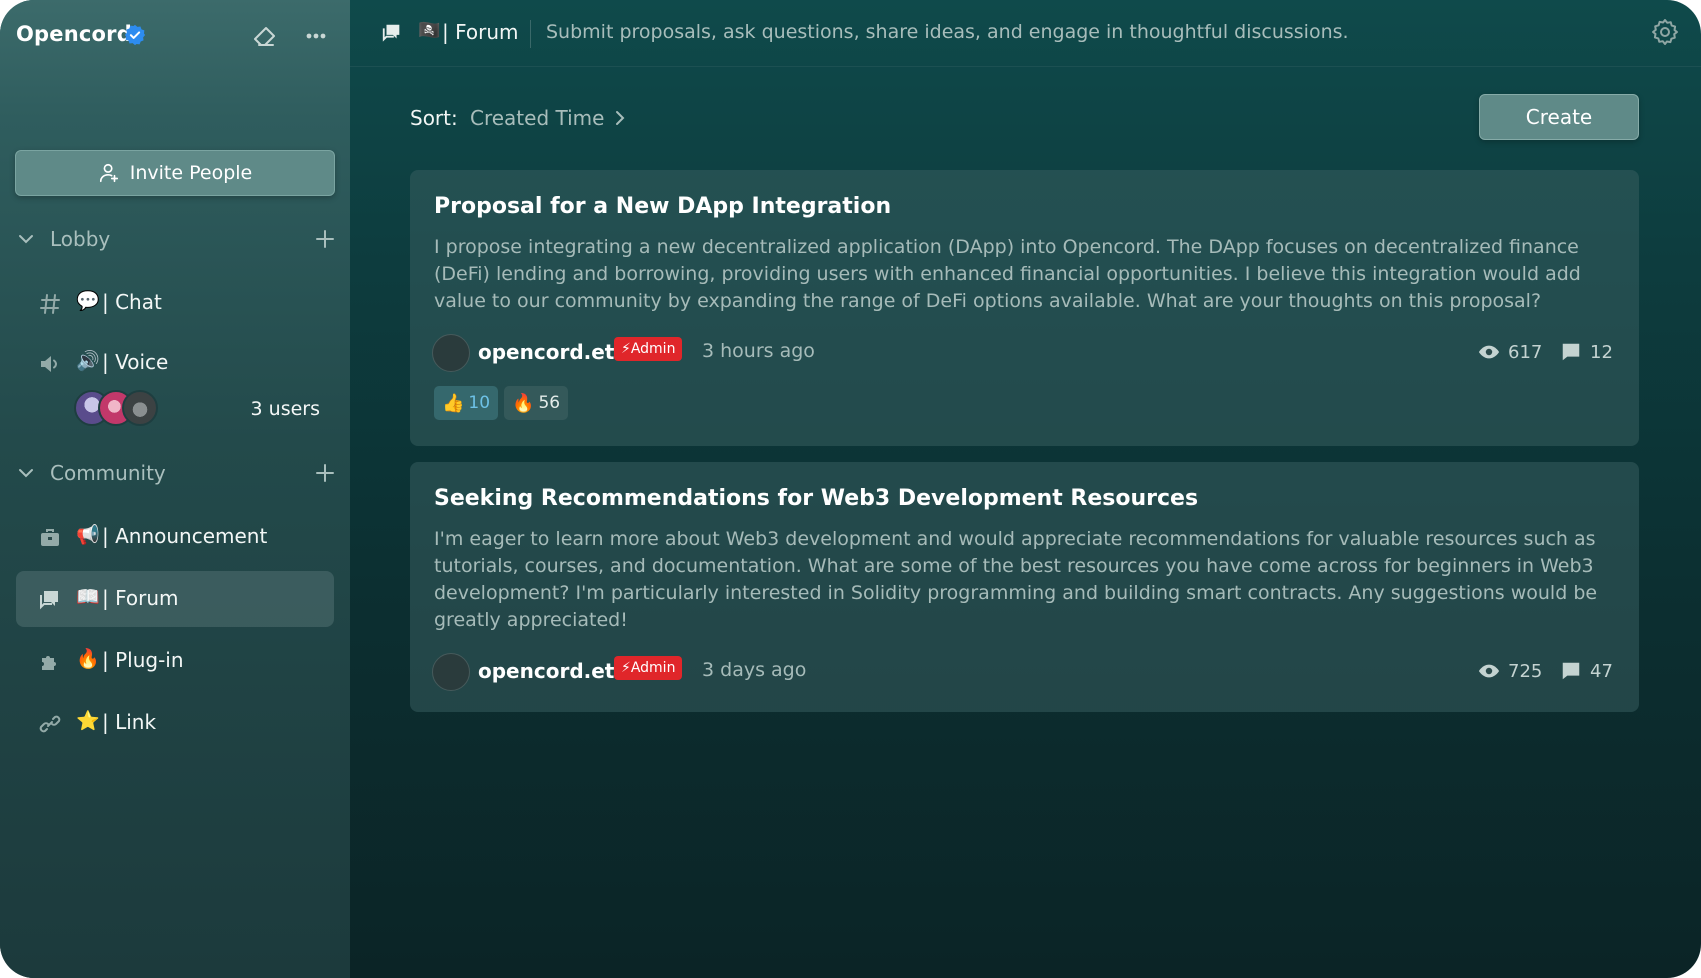 This screenshot has height=978, width=1701. I want to click on group-lobby: Lobby, so click(176, 240).